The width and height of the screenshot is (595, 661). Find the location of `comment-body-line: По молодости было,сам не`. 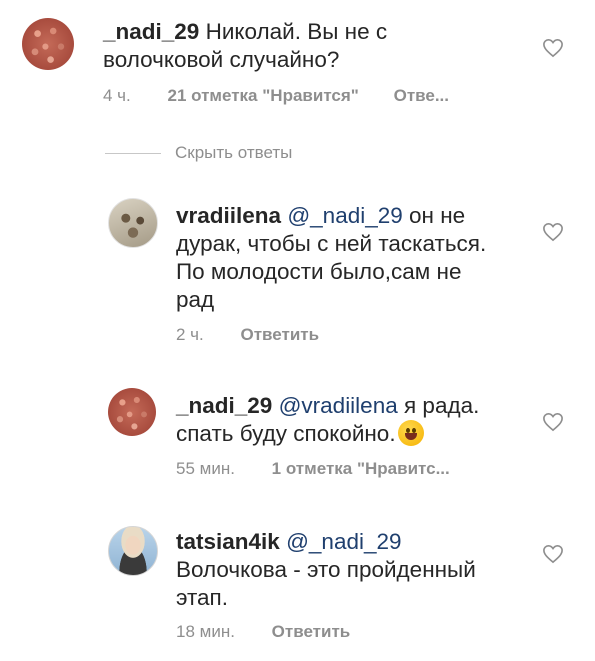

comment-body-line: По молодости было,сам не is located at coordinates (319, 271).